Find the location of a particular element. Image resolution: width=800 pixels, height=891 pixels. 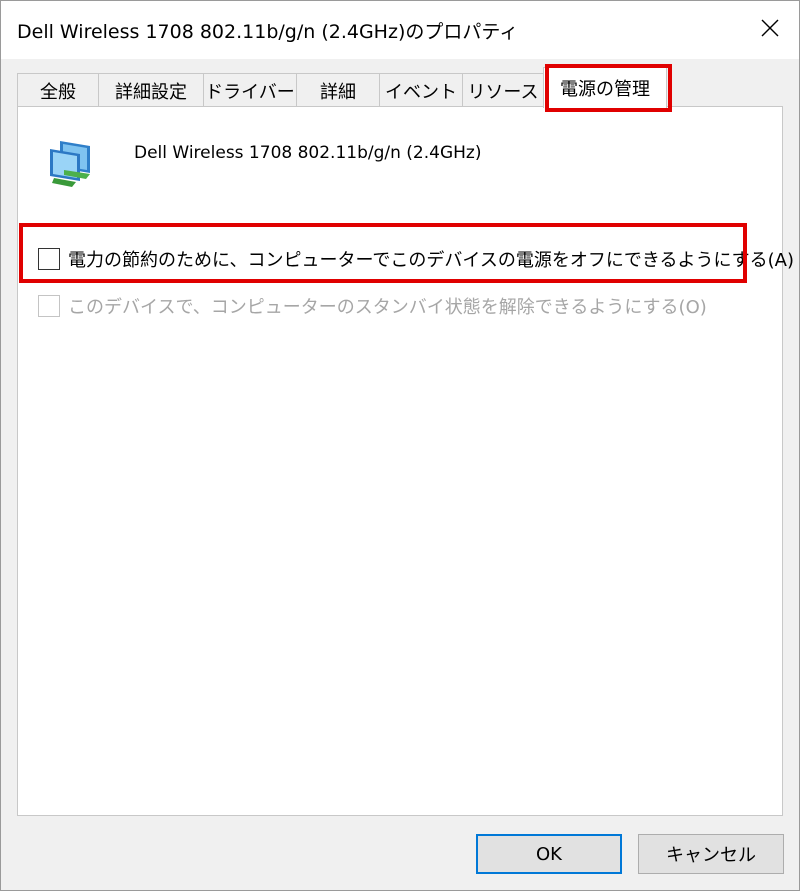

close-button is located at coordinates (770, 28).